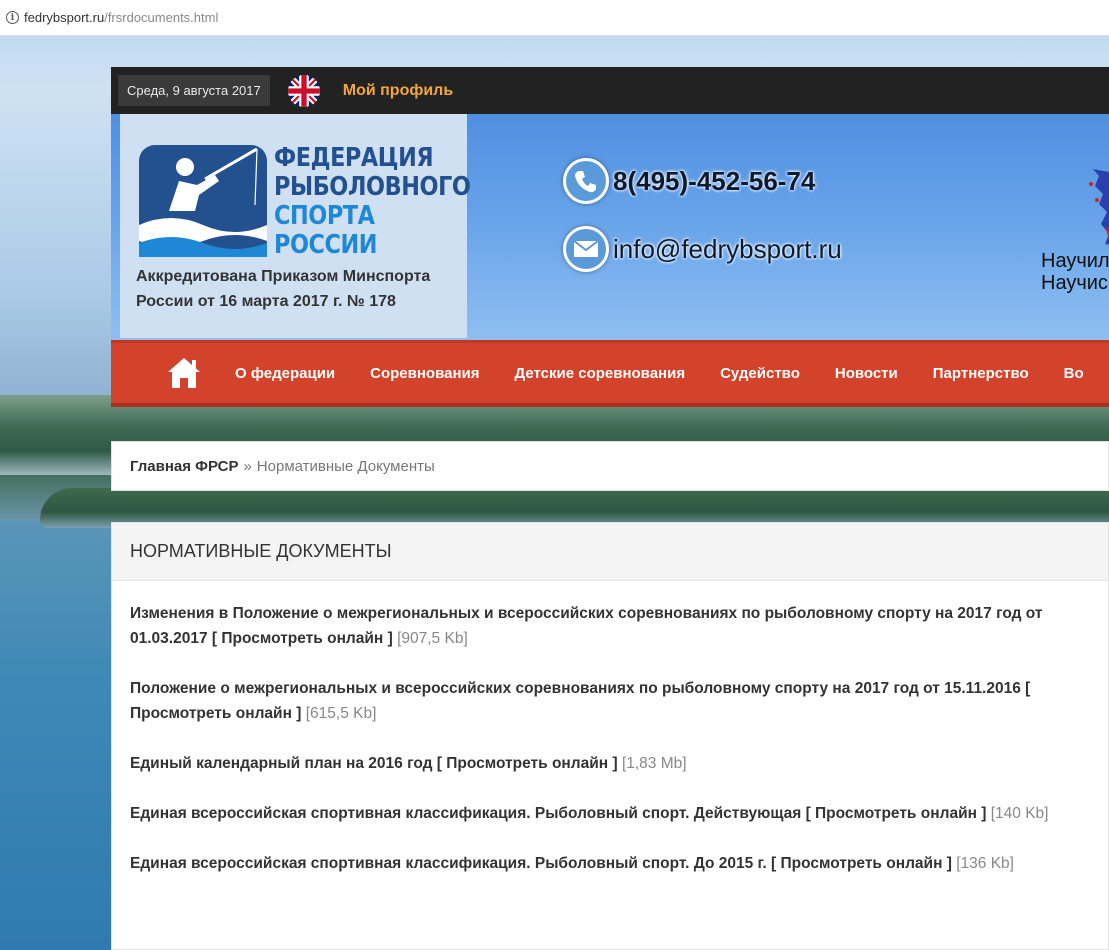  What do you see at coordinates (283, 276) in the screenshot?
I see `accreditation-line-1: Аккредитована Приказом Минспорта` at bounding box center [283, 276].